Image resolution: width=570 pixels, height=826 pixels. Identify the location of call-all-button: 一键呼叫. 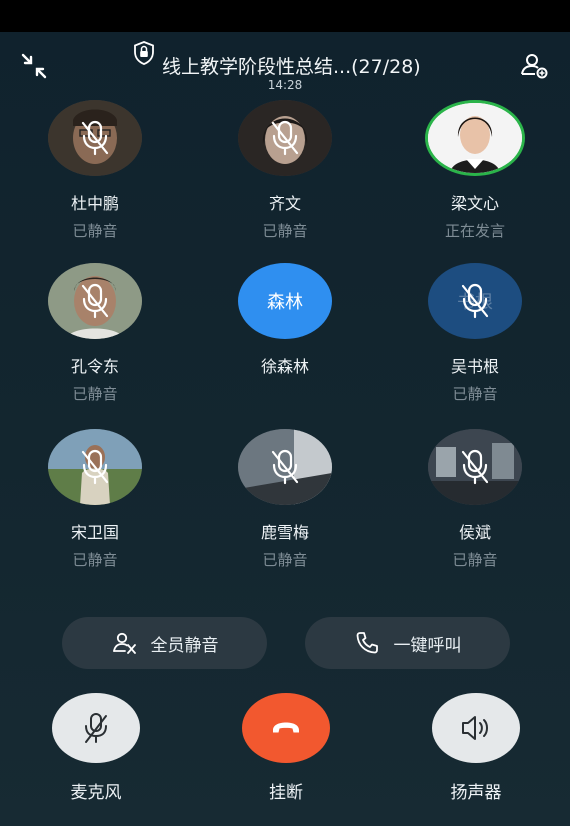
(407, 643).